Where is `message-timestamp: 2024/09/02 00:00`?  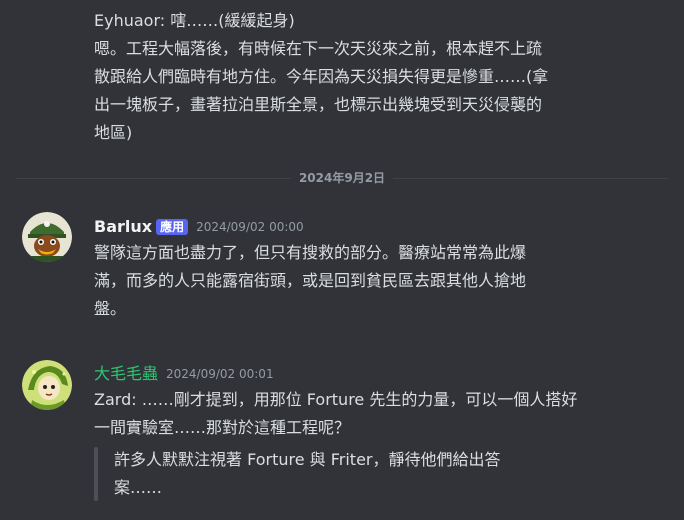
message-timestamp: 2024/09/02 00:00 is located at coordinates (250, 227).